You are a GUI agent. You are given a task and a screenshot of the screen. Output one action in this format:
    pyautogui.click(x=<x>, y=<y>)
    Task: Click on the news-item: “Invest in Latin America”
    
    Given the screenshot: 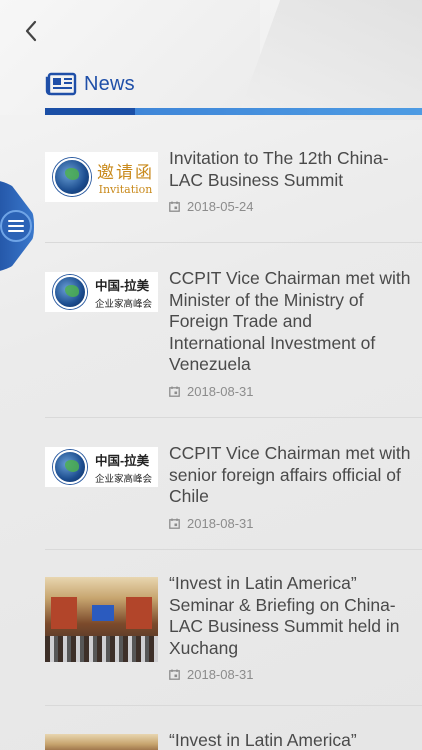 What is the action you would take?
    pyautogui.click(x=233, y=728)
    